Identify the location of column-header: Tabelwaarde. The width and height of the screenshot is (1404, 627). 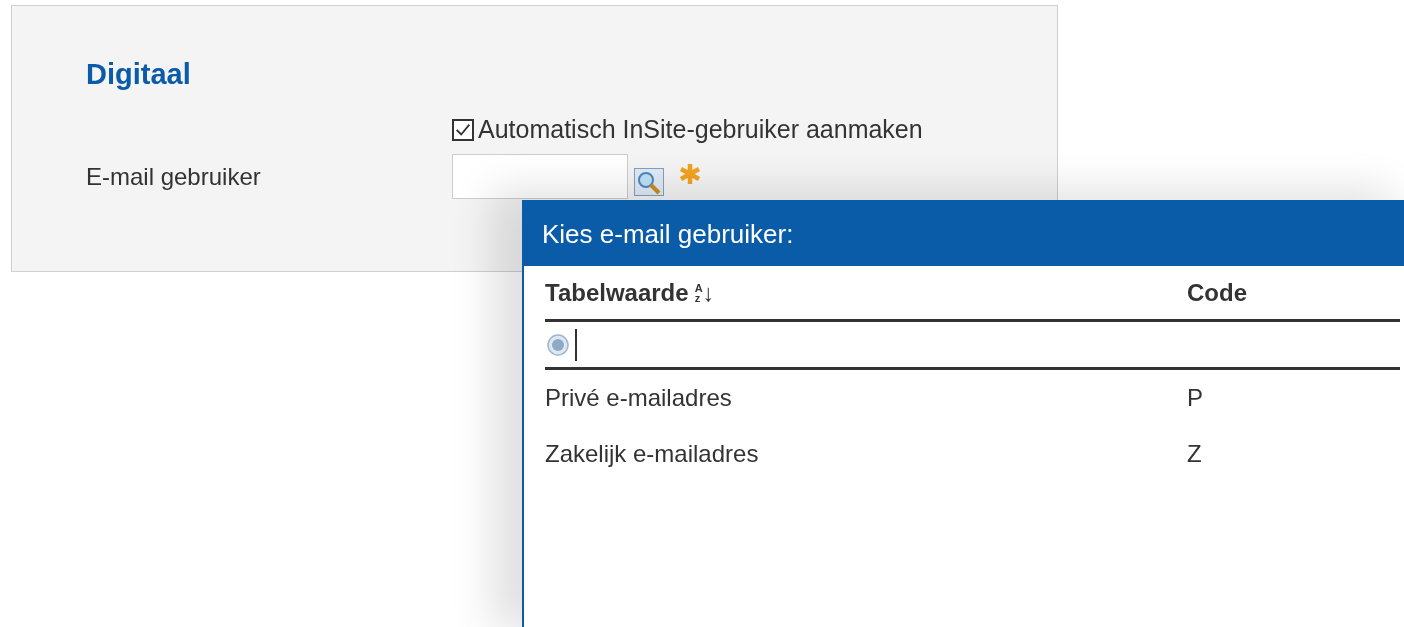
(617, 292).